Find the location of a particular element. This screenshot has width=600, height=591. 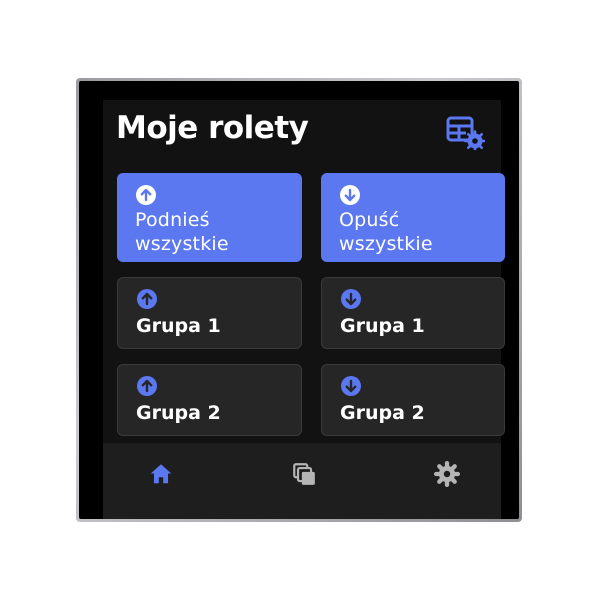

grid-settings-icon is located at coordinates (465, 132).